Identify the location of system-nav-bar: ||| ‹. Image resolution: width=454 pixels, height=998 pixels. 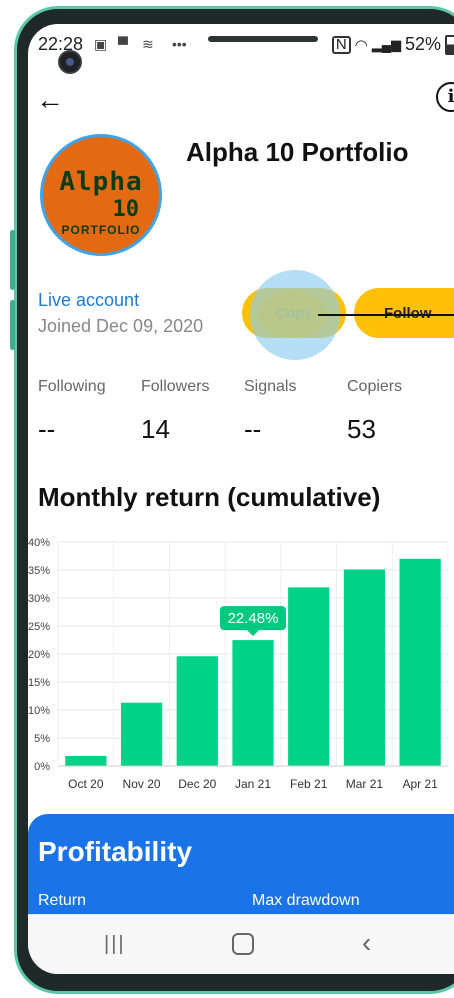
(241, 944).